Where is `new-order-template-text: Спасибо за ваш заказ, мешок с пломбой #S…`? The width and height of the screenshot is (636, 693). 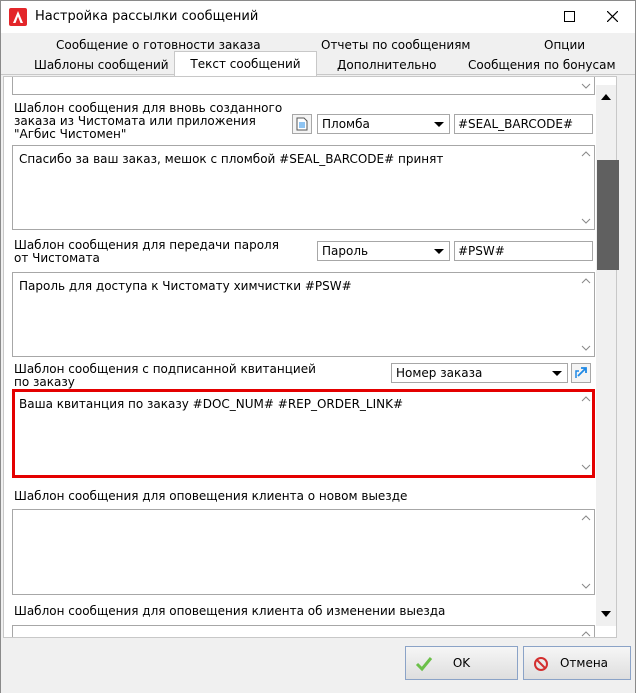
new-order-template-text: Спасибо за ваш заказ, мешок с пломбой #S… is located at coordinates (231, 159).